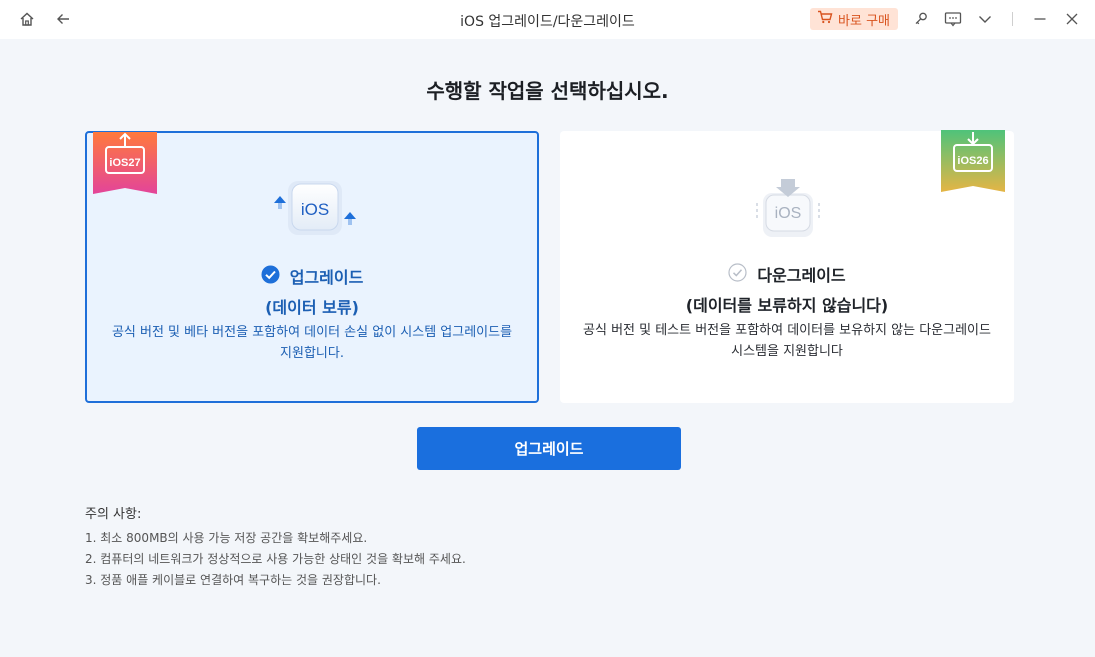 This screenshot has height=657, width=1095. What do you see at coordinates (921, 19) in the screenshot?
I see `key-icon` at bounding box center [921, 19].